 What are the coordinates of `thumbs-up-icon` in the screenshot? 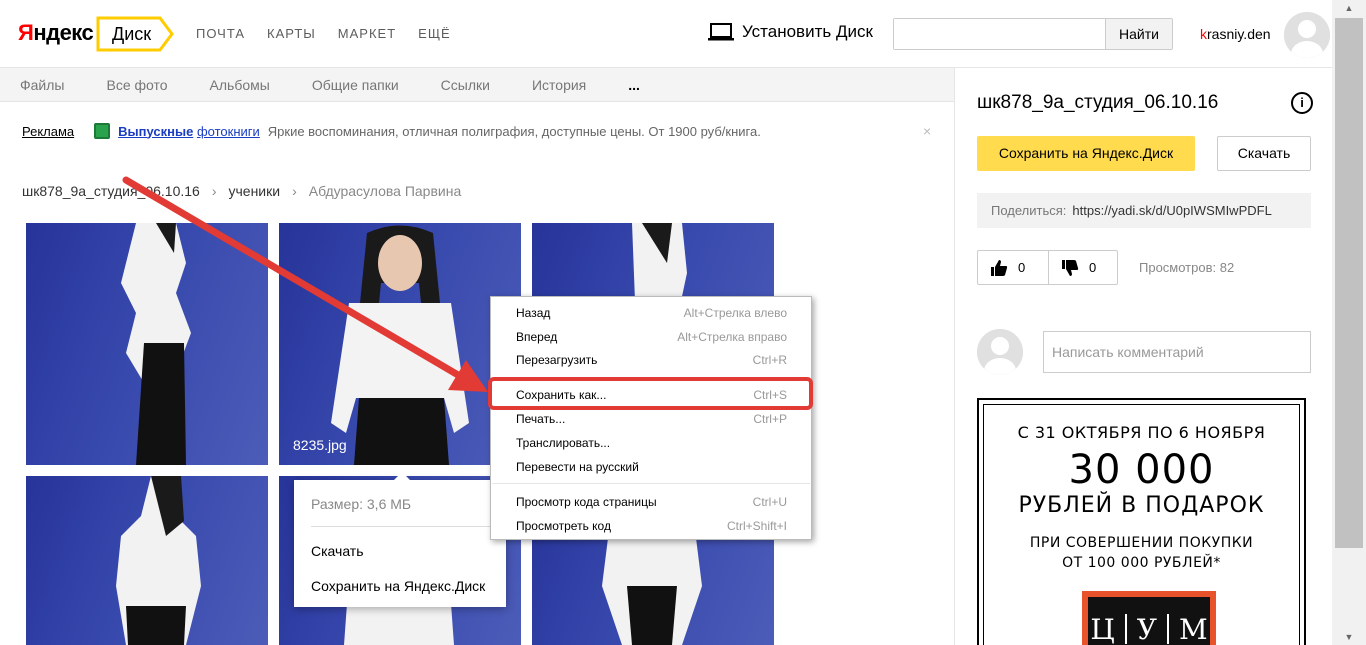 It's located at (999, 267).